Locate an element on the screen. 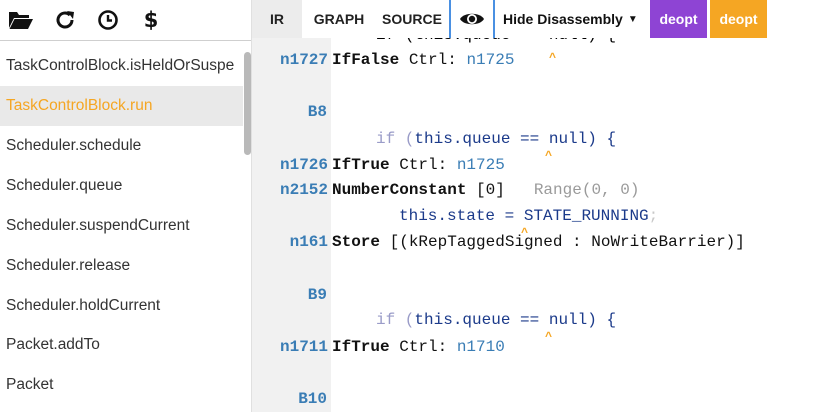 Image resolution: width=831 pixels, height=412 pixels. clock-icon is located at coordinates (108, 20).